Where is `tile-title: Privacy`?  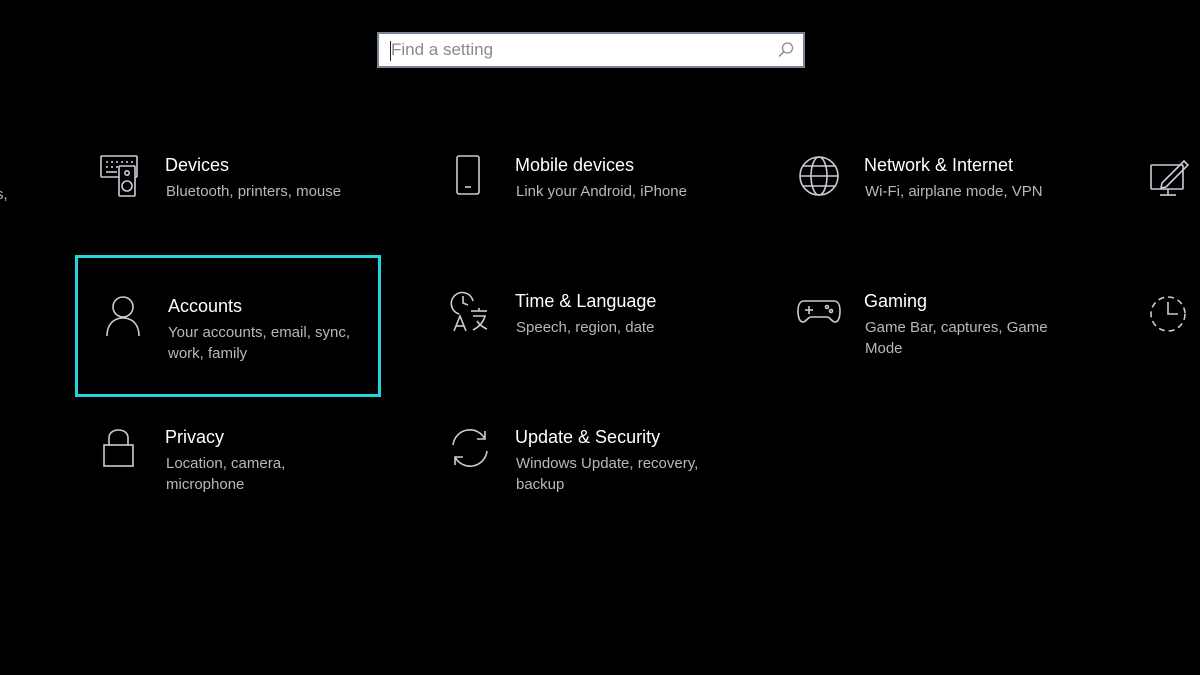 tile-title: Privacy is located at coordinates (195, 437).